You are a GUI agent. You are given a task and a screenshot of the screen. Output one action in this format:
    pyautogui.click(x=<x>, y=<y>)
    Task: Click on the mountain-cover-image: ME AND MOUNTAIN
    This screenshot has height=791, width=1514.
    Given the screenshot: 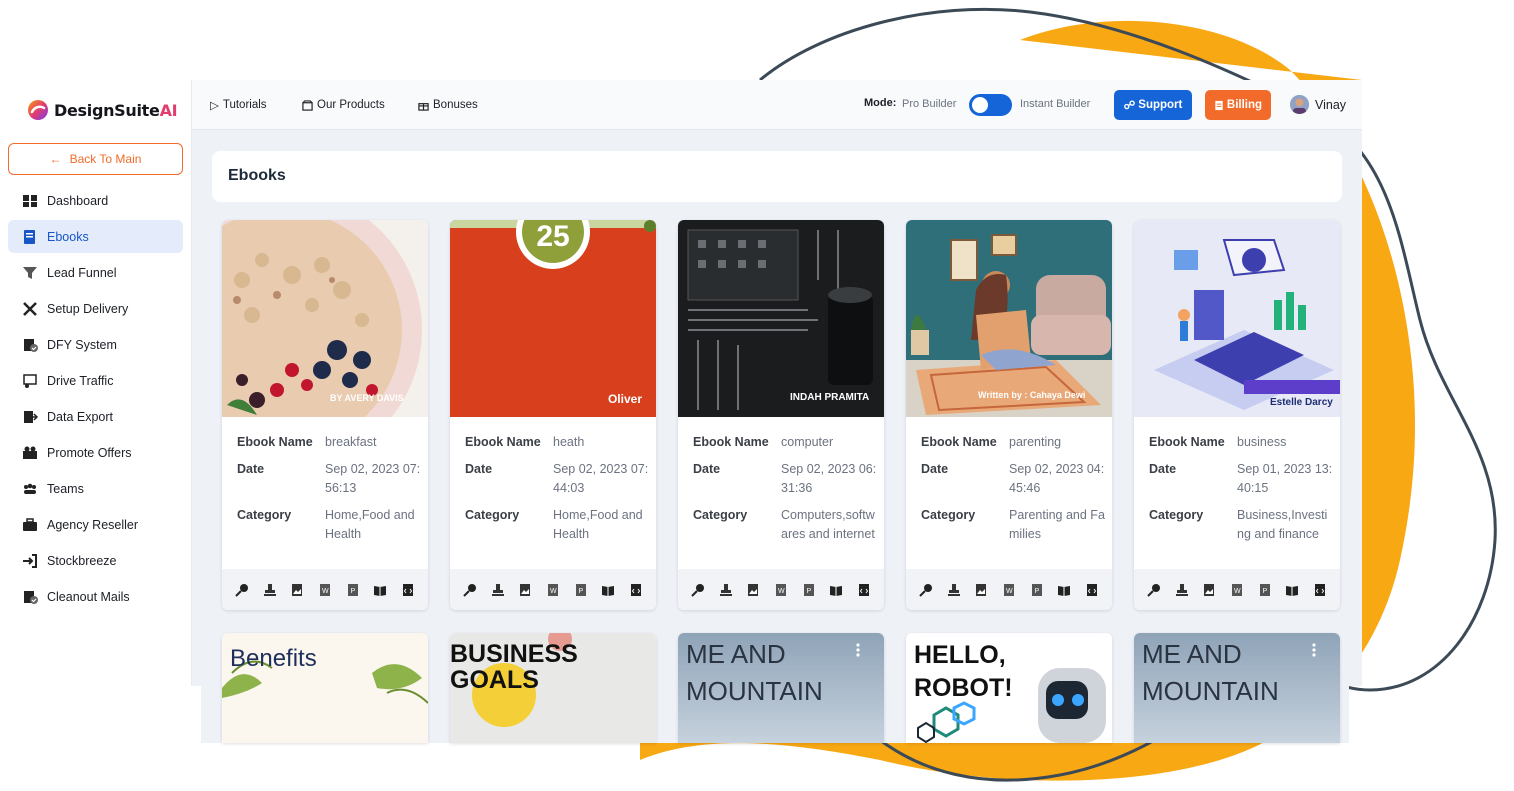 What is the action you would take?
    pyautogui.click(x=1237, y=688)
    